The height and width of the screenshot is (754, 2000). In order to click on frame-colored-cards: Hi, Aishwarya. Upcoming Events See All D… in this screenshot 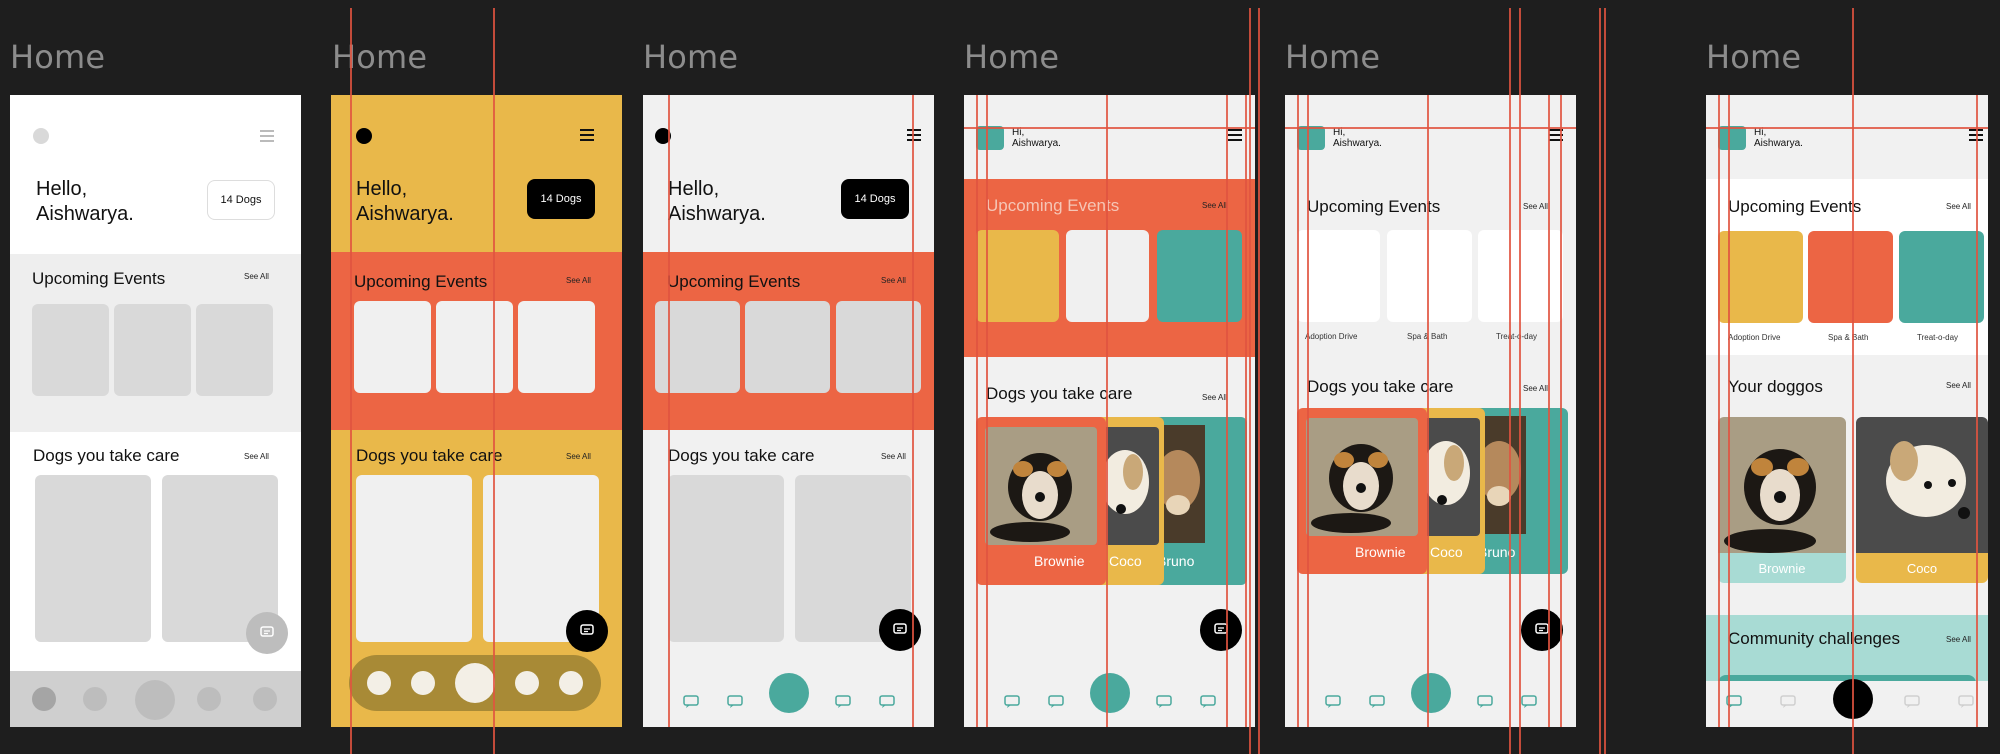, I will do `click(1109, 411)`.